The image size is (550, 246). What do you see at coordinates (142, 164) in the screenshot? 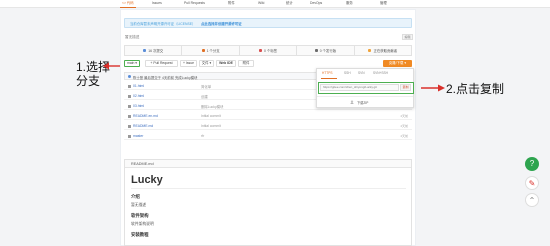
I see `readme-filename: README.md` at bounding box center [142, 164].